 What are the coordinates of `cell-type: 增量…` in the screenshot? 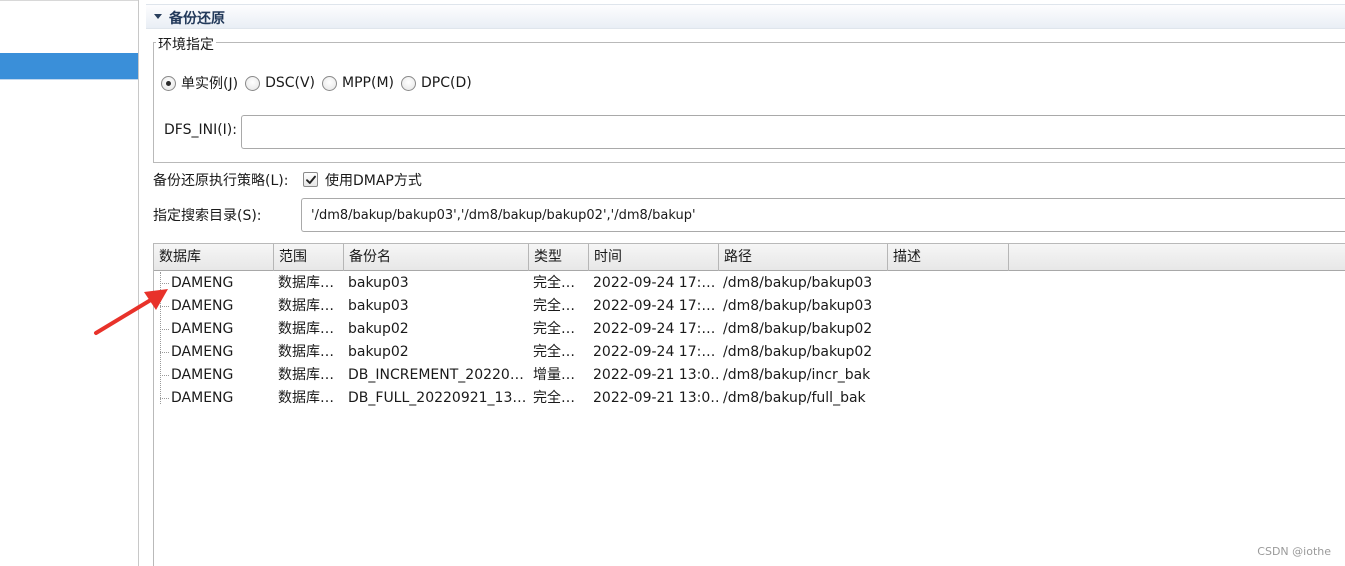 It's located at (554, 375).